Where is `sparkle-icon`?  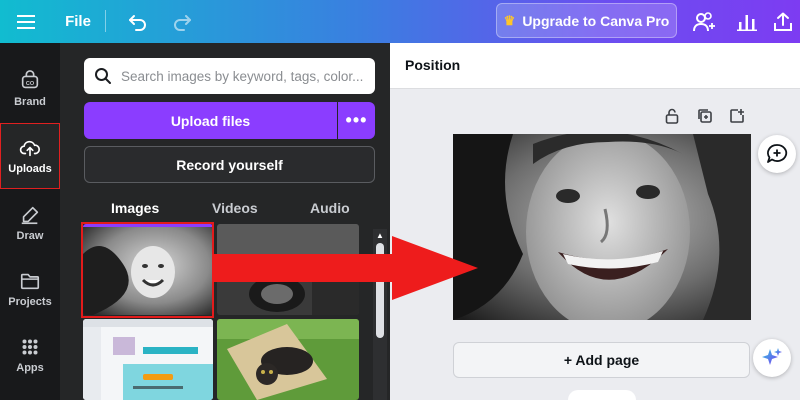 sparkle-icon is located at coordinates (772, 356).